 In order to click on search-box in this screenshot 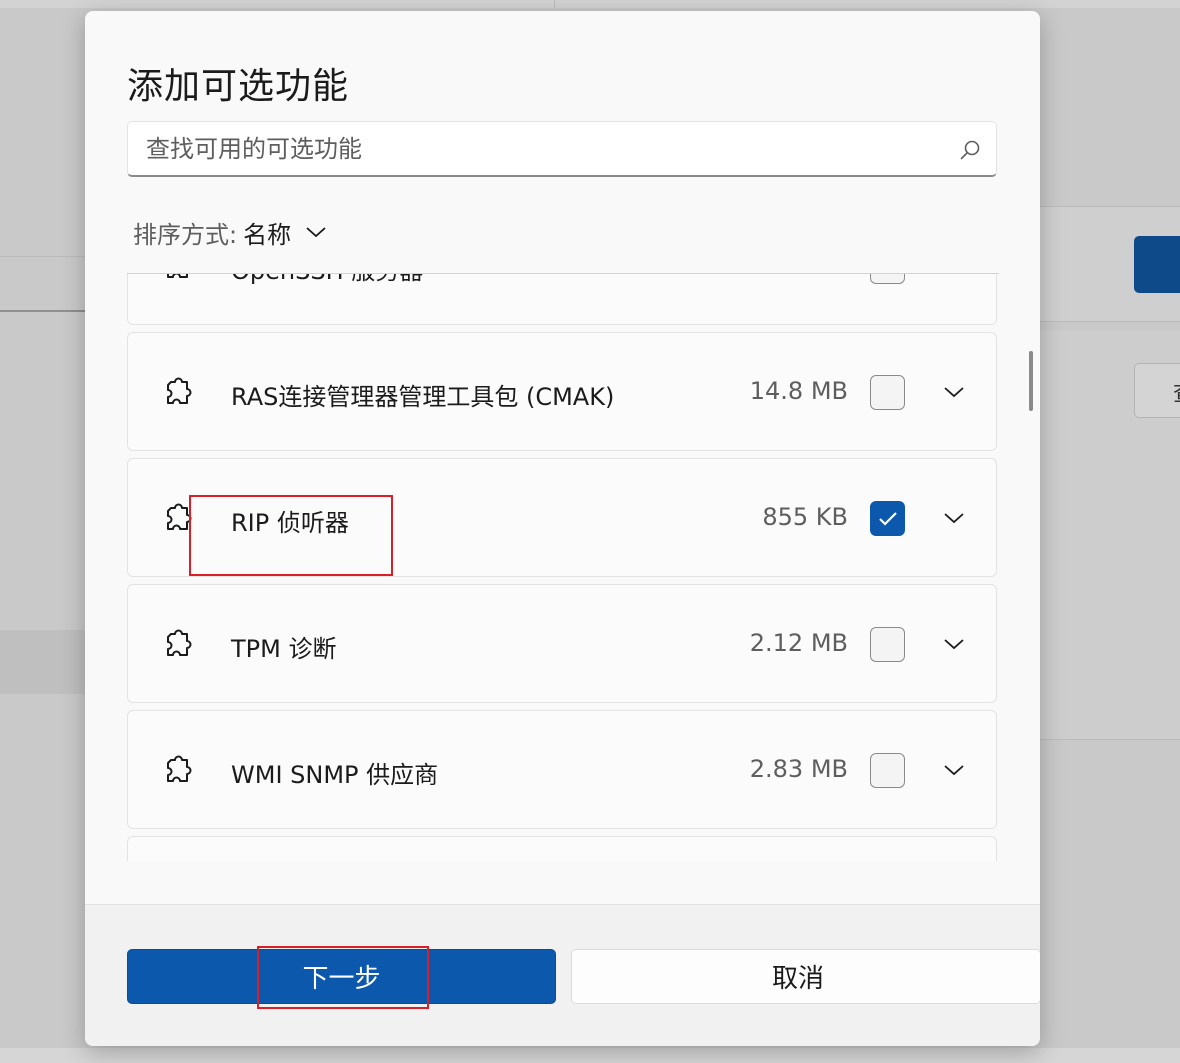, I will do `click(562, 149)`.